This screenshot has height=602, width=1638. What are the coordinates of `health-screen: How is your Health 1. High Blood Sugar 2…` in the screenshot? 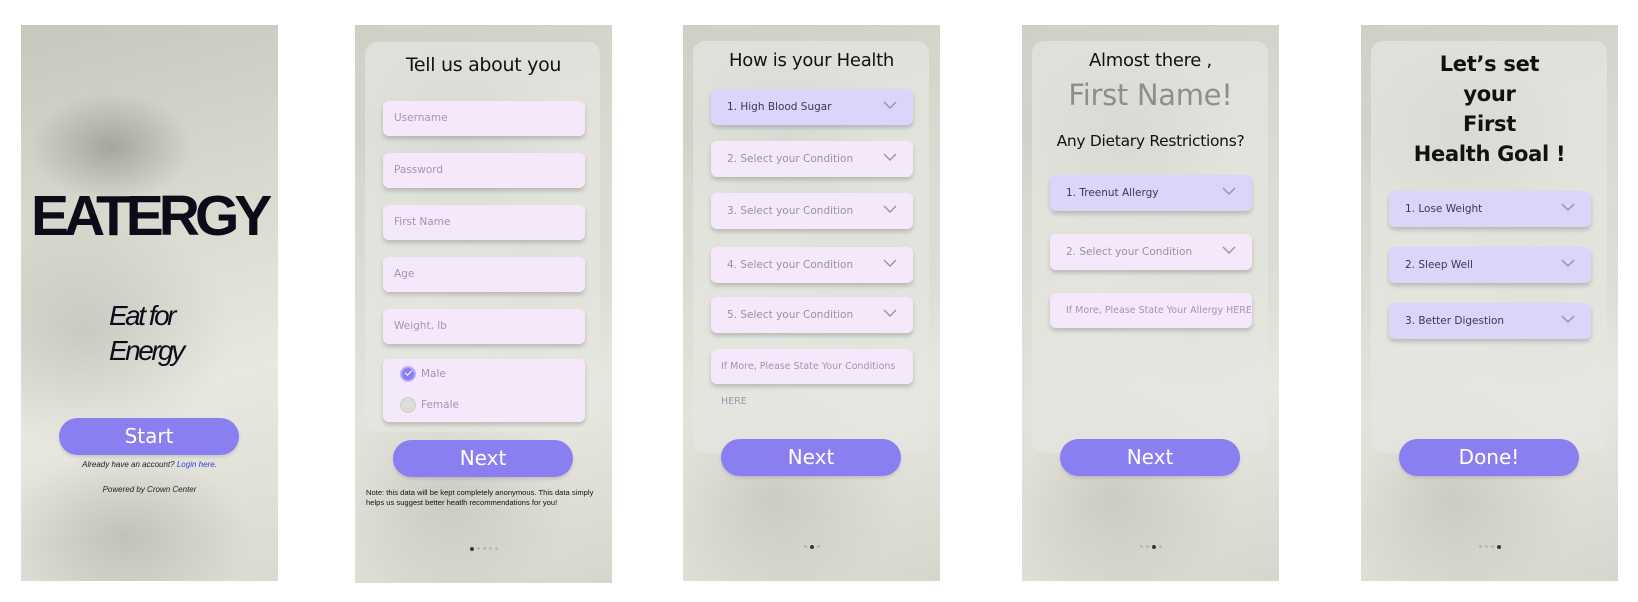 It's located at (811, 303).